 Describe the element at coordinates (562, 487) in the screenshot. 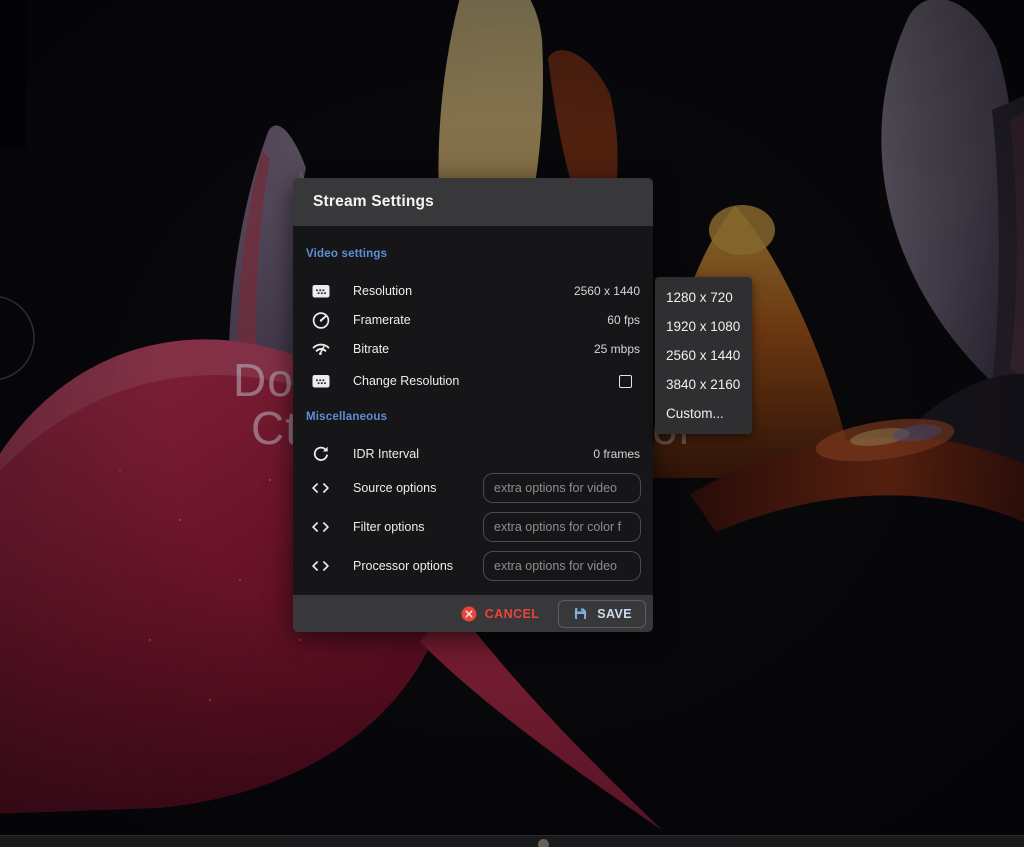

I see `source-options-input` at that location.